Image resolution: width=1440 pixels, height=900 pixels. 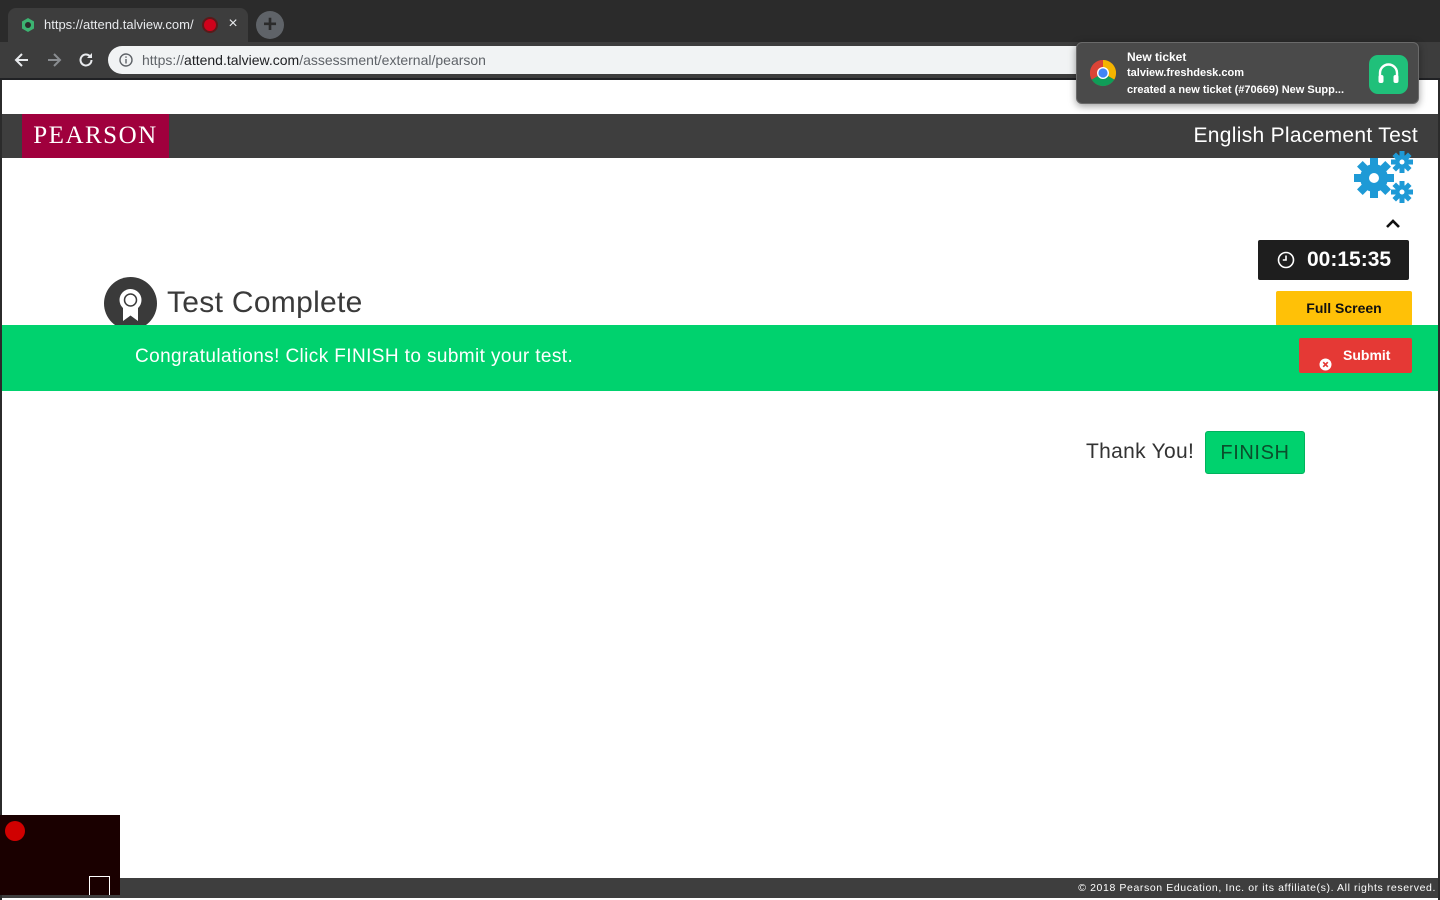 I want to click on chrome-logo-icon, so click(x=1103, y=73).